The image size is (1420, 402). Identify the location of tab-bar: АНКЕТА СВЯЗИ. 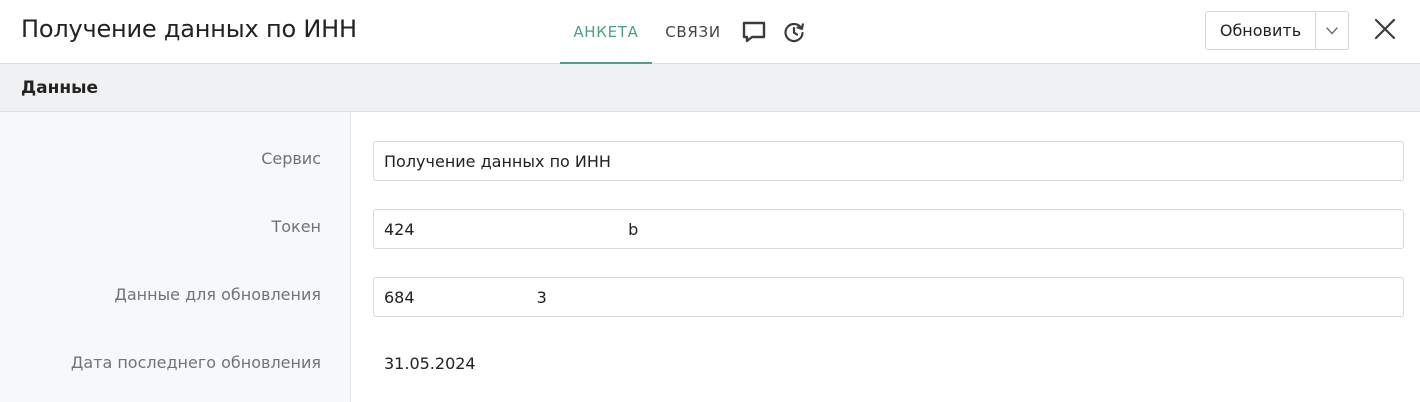
(687, 32).